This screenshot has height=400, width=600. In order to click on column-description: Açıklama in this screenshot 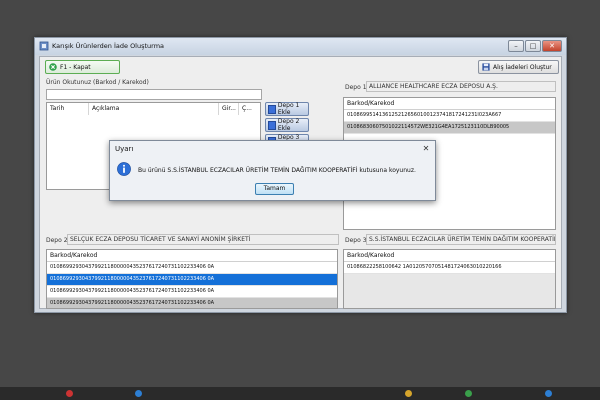, I will do `click(154, 109)`.